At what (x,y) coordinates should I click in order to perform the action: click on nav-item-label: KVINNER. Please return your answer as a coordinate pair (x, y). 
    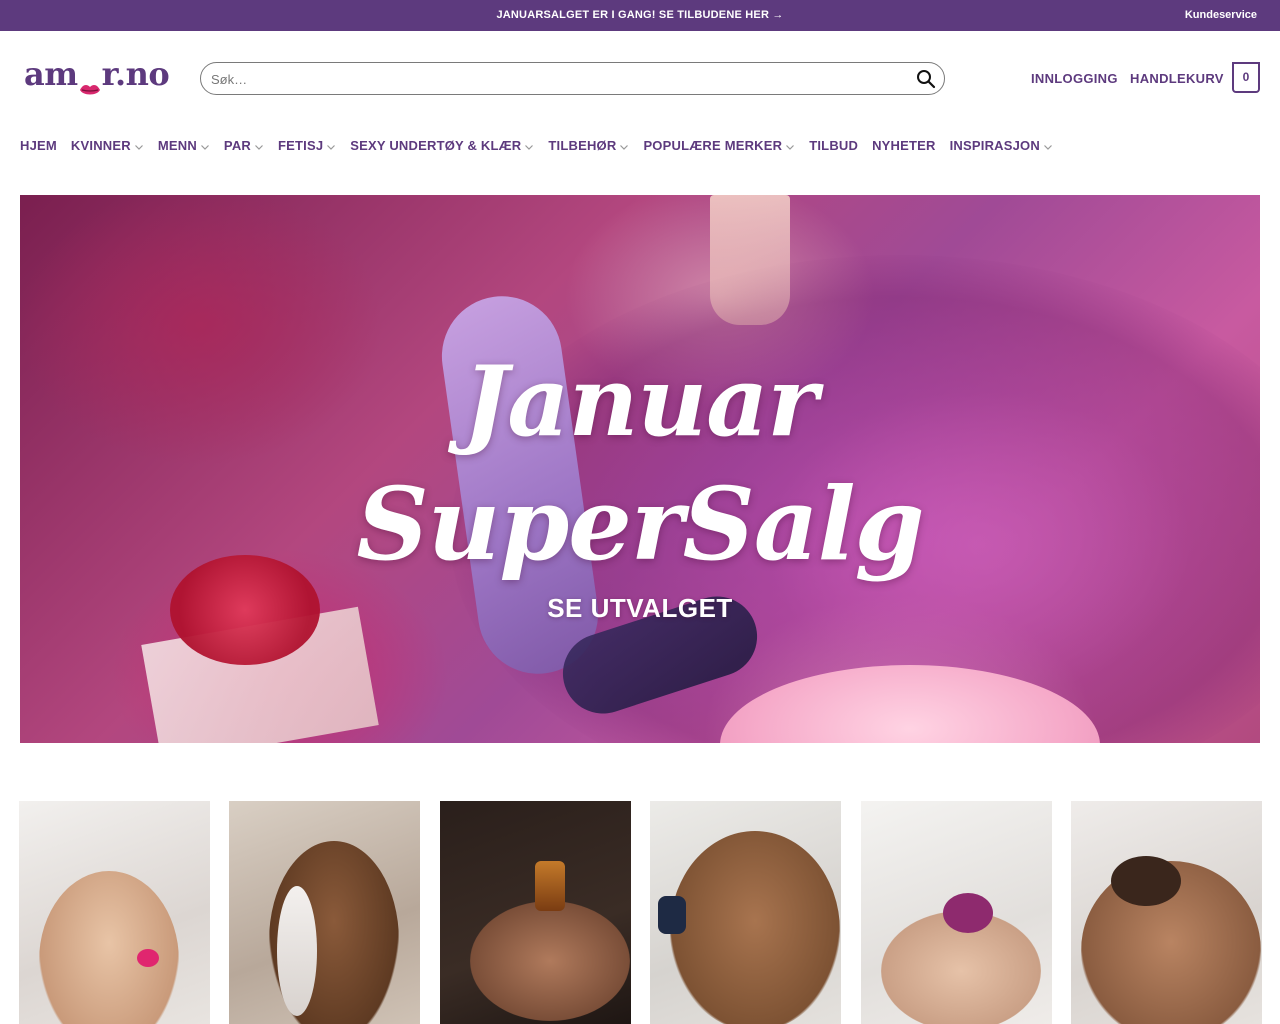
    Looking at the image, I should click on (100, 145).